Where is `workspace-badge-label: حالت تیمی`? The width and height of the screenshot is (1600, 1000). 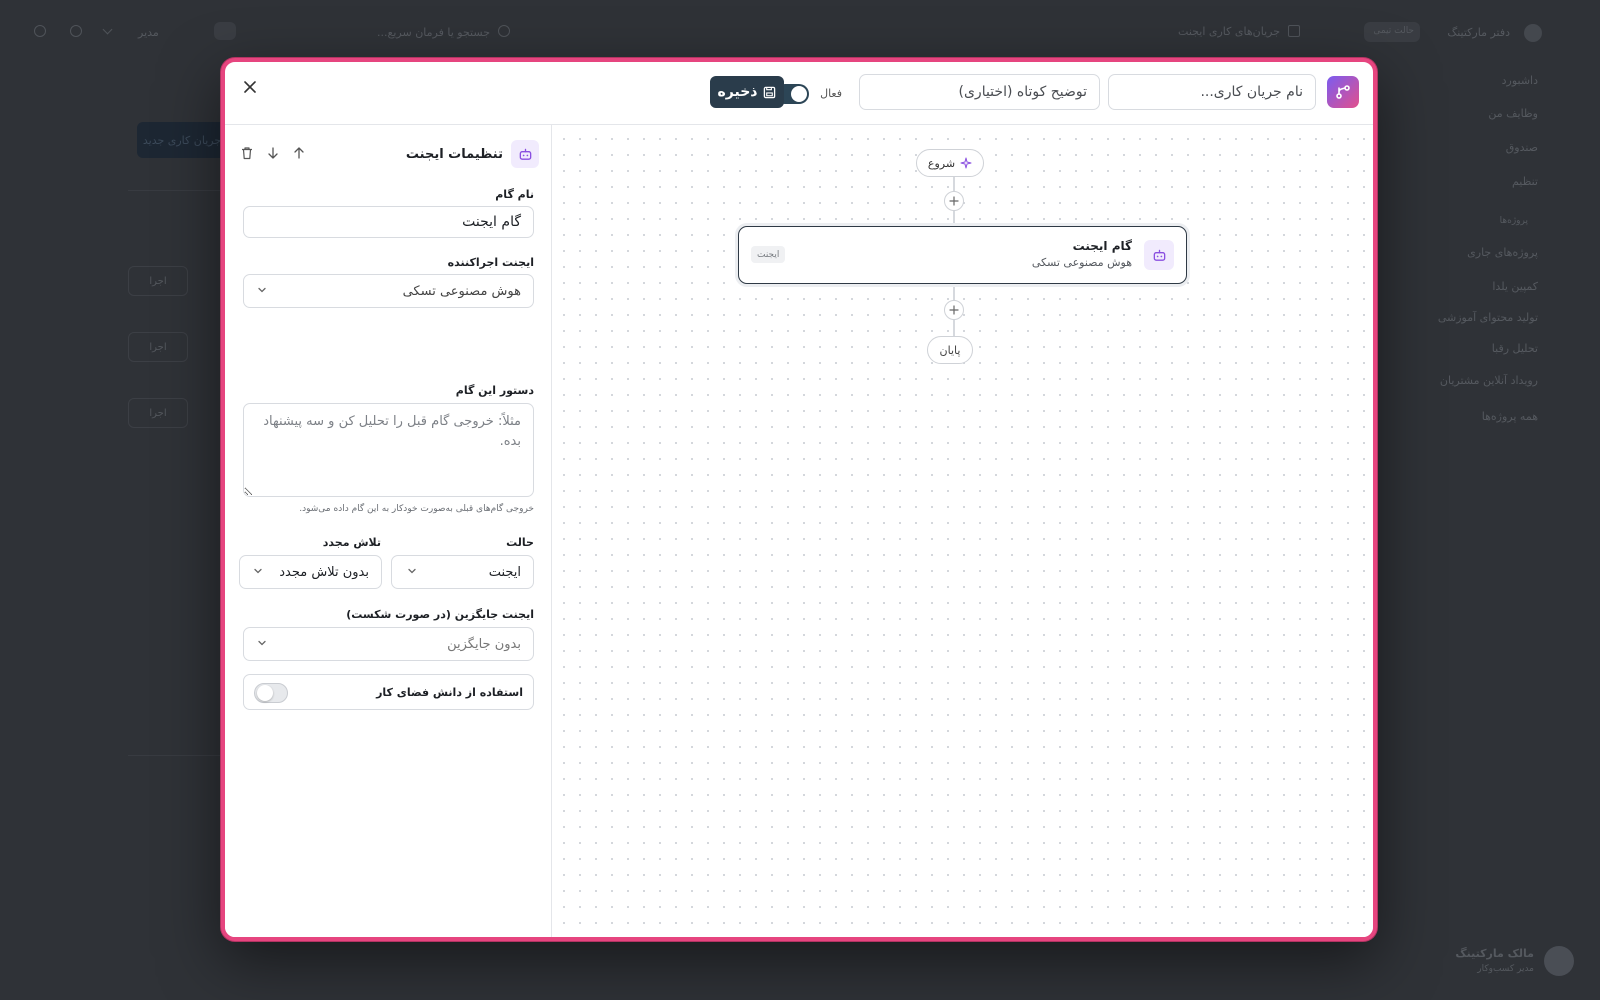
workspace-badge-label: حالت تیمی is located at coordinates (1393, 31).